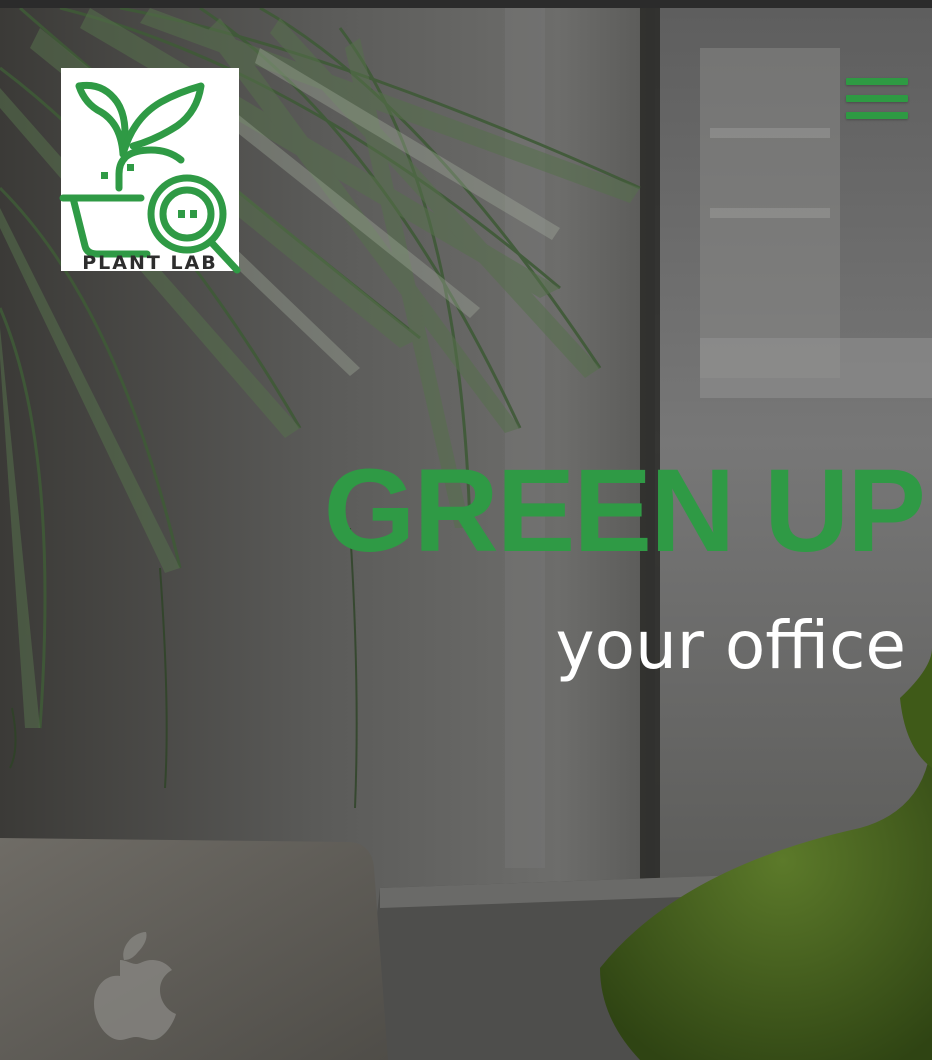 This screenshot has width=932, height=1060. I want to click on hero-subheadline: your office, so click(730, 645).